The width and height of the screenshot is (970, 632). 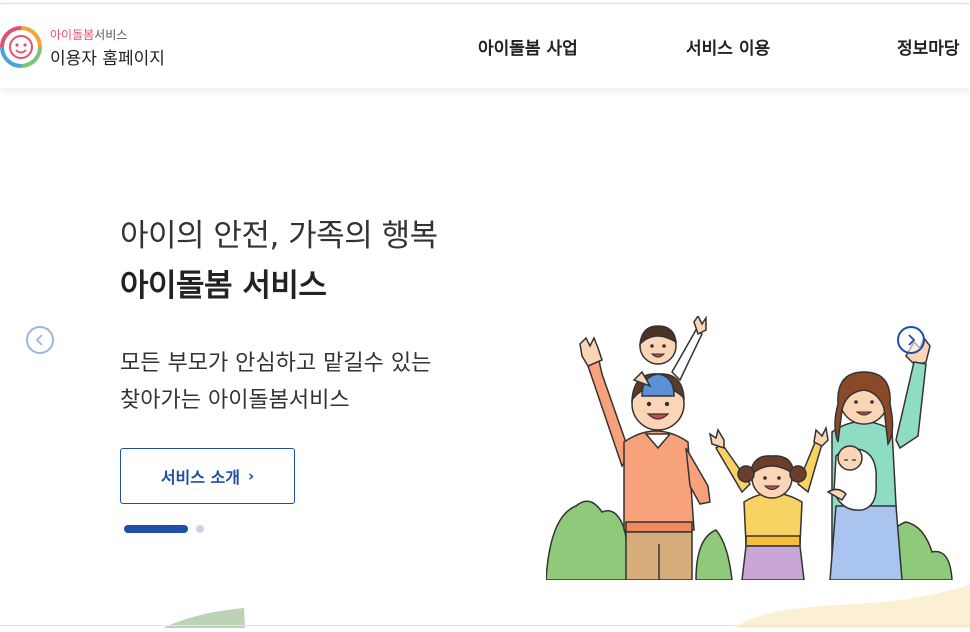 I want to click on chevron-left-icon, so click(x=39, y=340).